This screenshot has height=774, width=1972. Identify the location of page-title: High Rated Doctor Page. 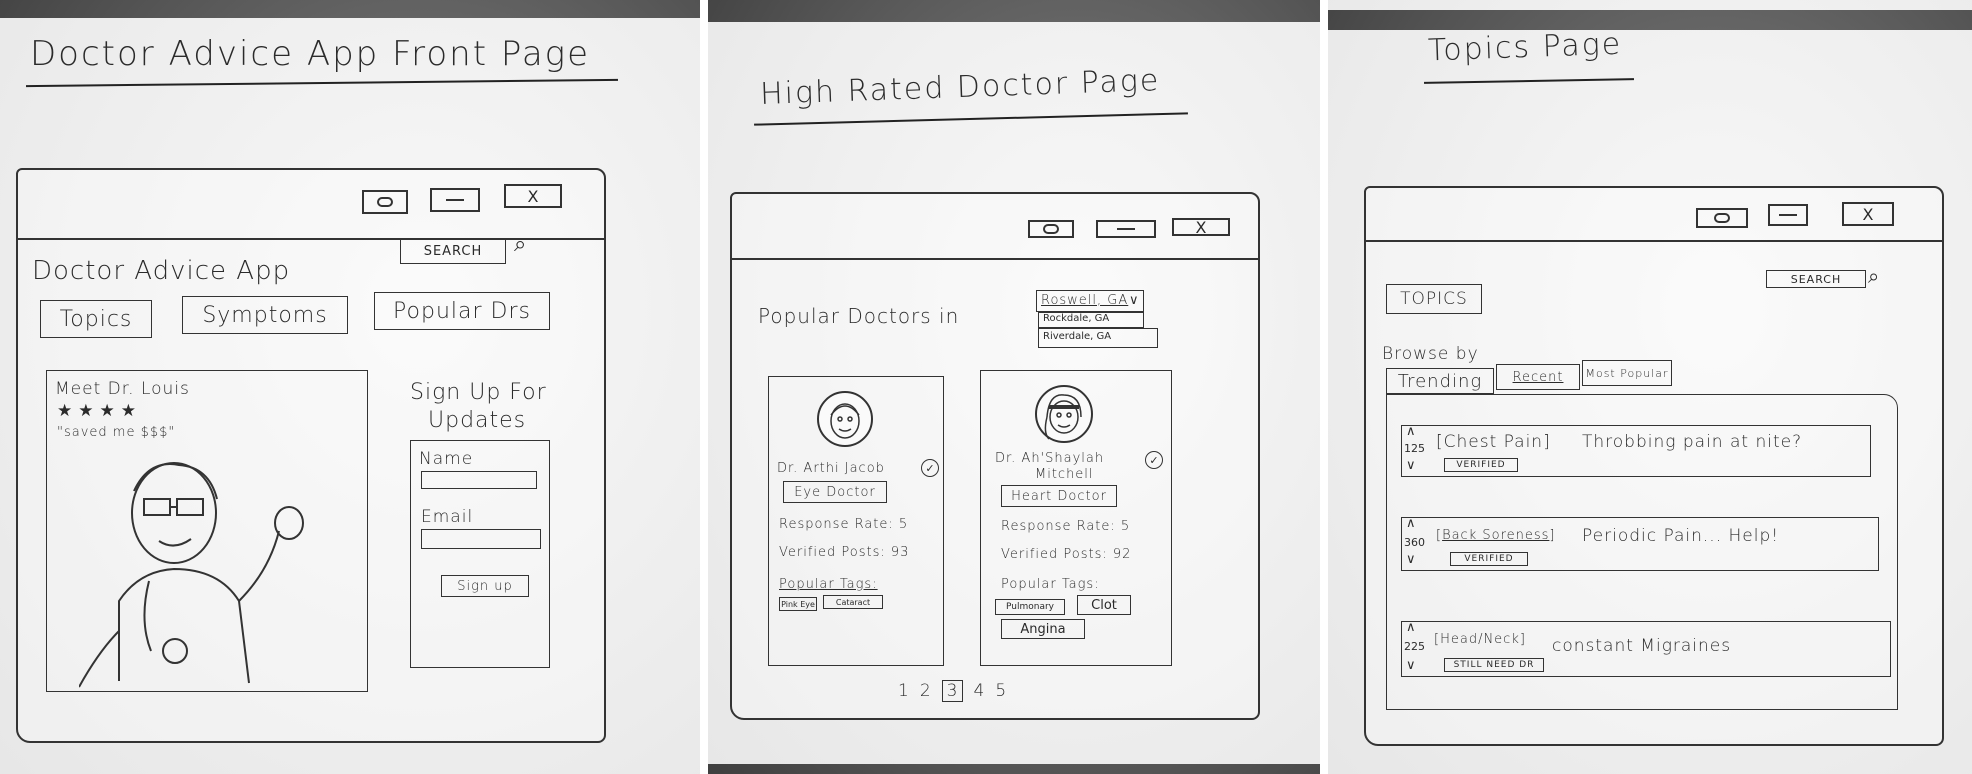
(960, 87).